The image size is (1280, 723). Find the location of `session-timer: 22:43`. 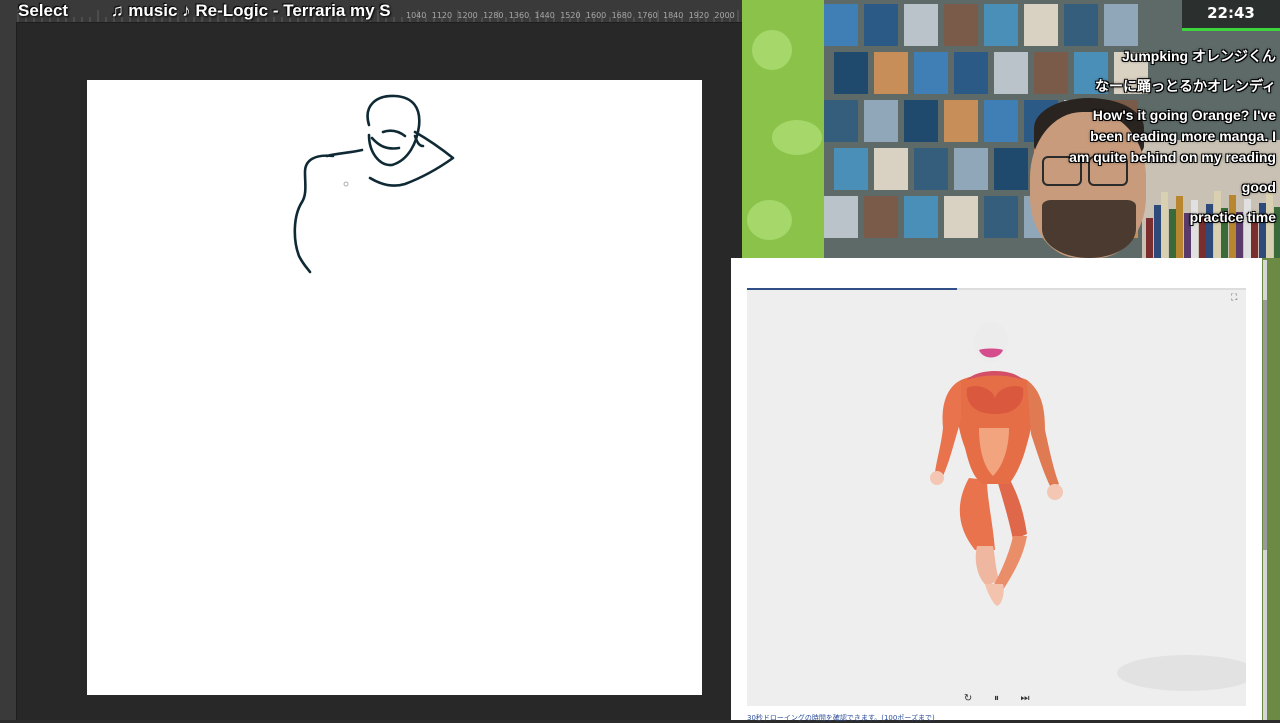

session-timer: 22:43 is located at coordinates (1231, 15).